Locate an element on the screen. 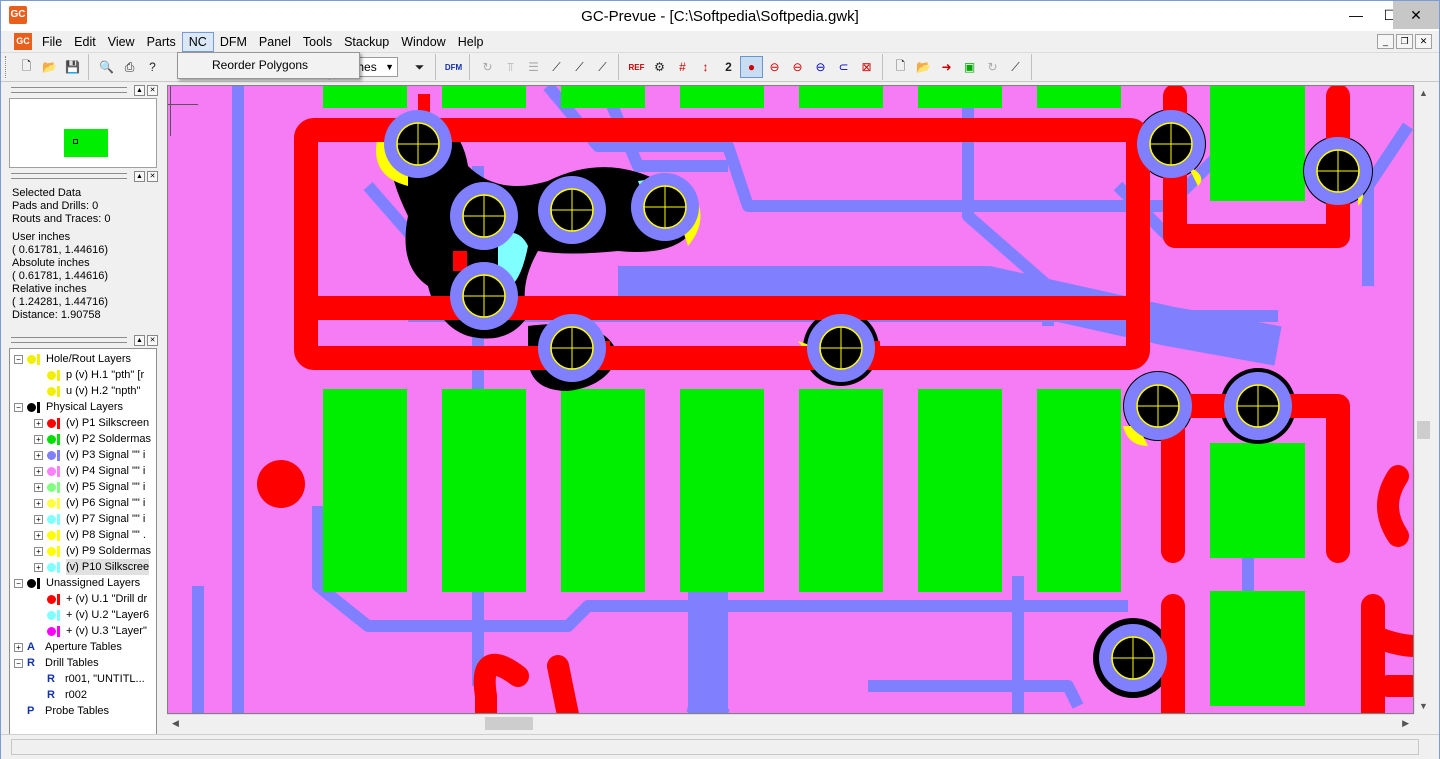  print-icon: ⎙ is located at coordinates (129, 67).